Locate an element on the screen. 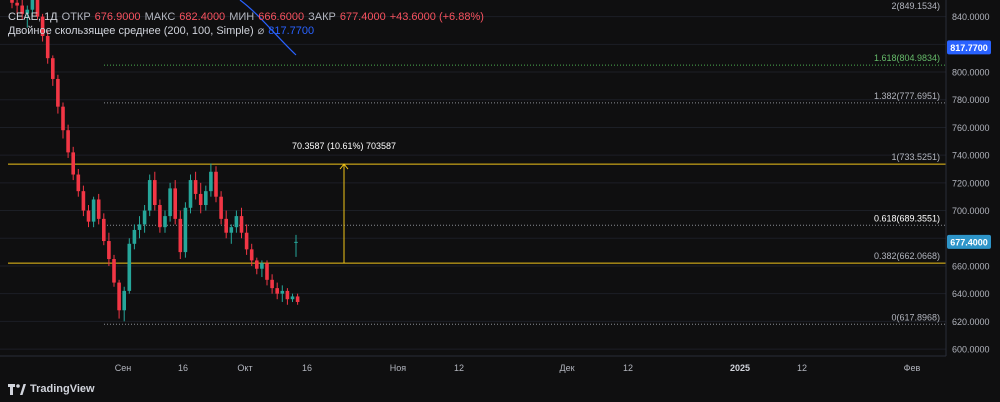 This screenshot has width=1000, height=402. fib-level-label: 0.618(689.3551) is located at coordinates (907, 218).